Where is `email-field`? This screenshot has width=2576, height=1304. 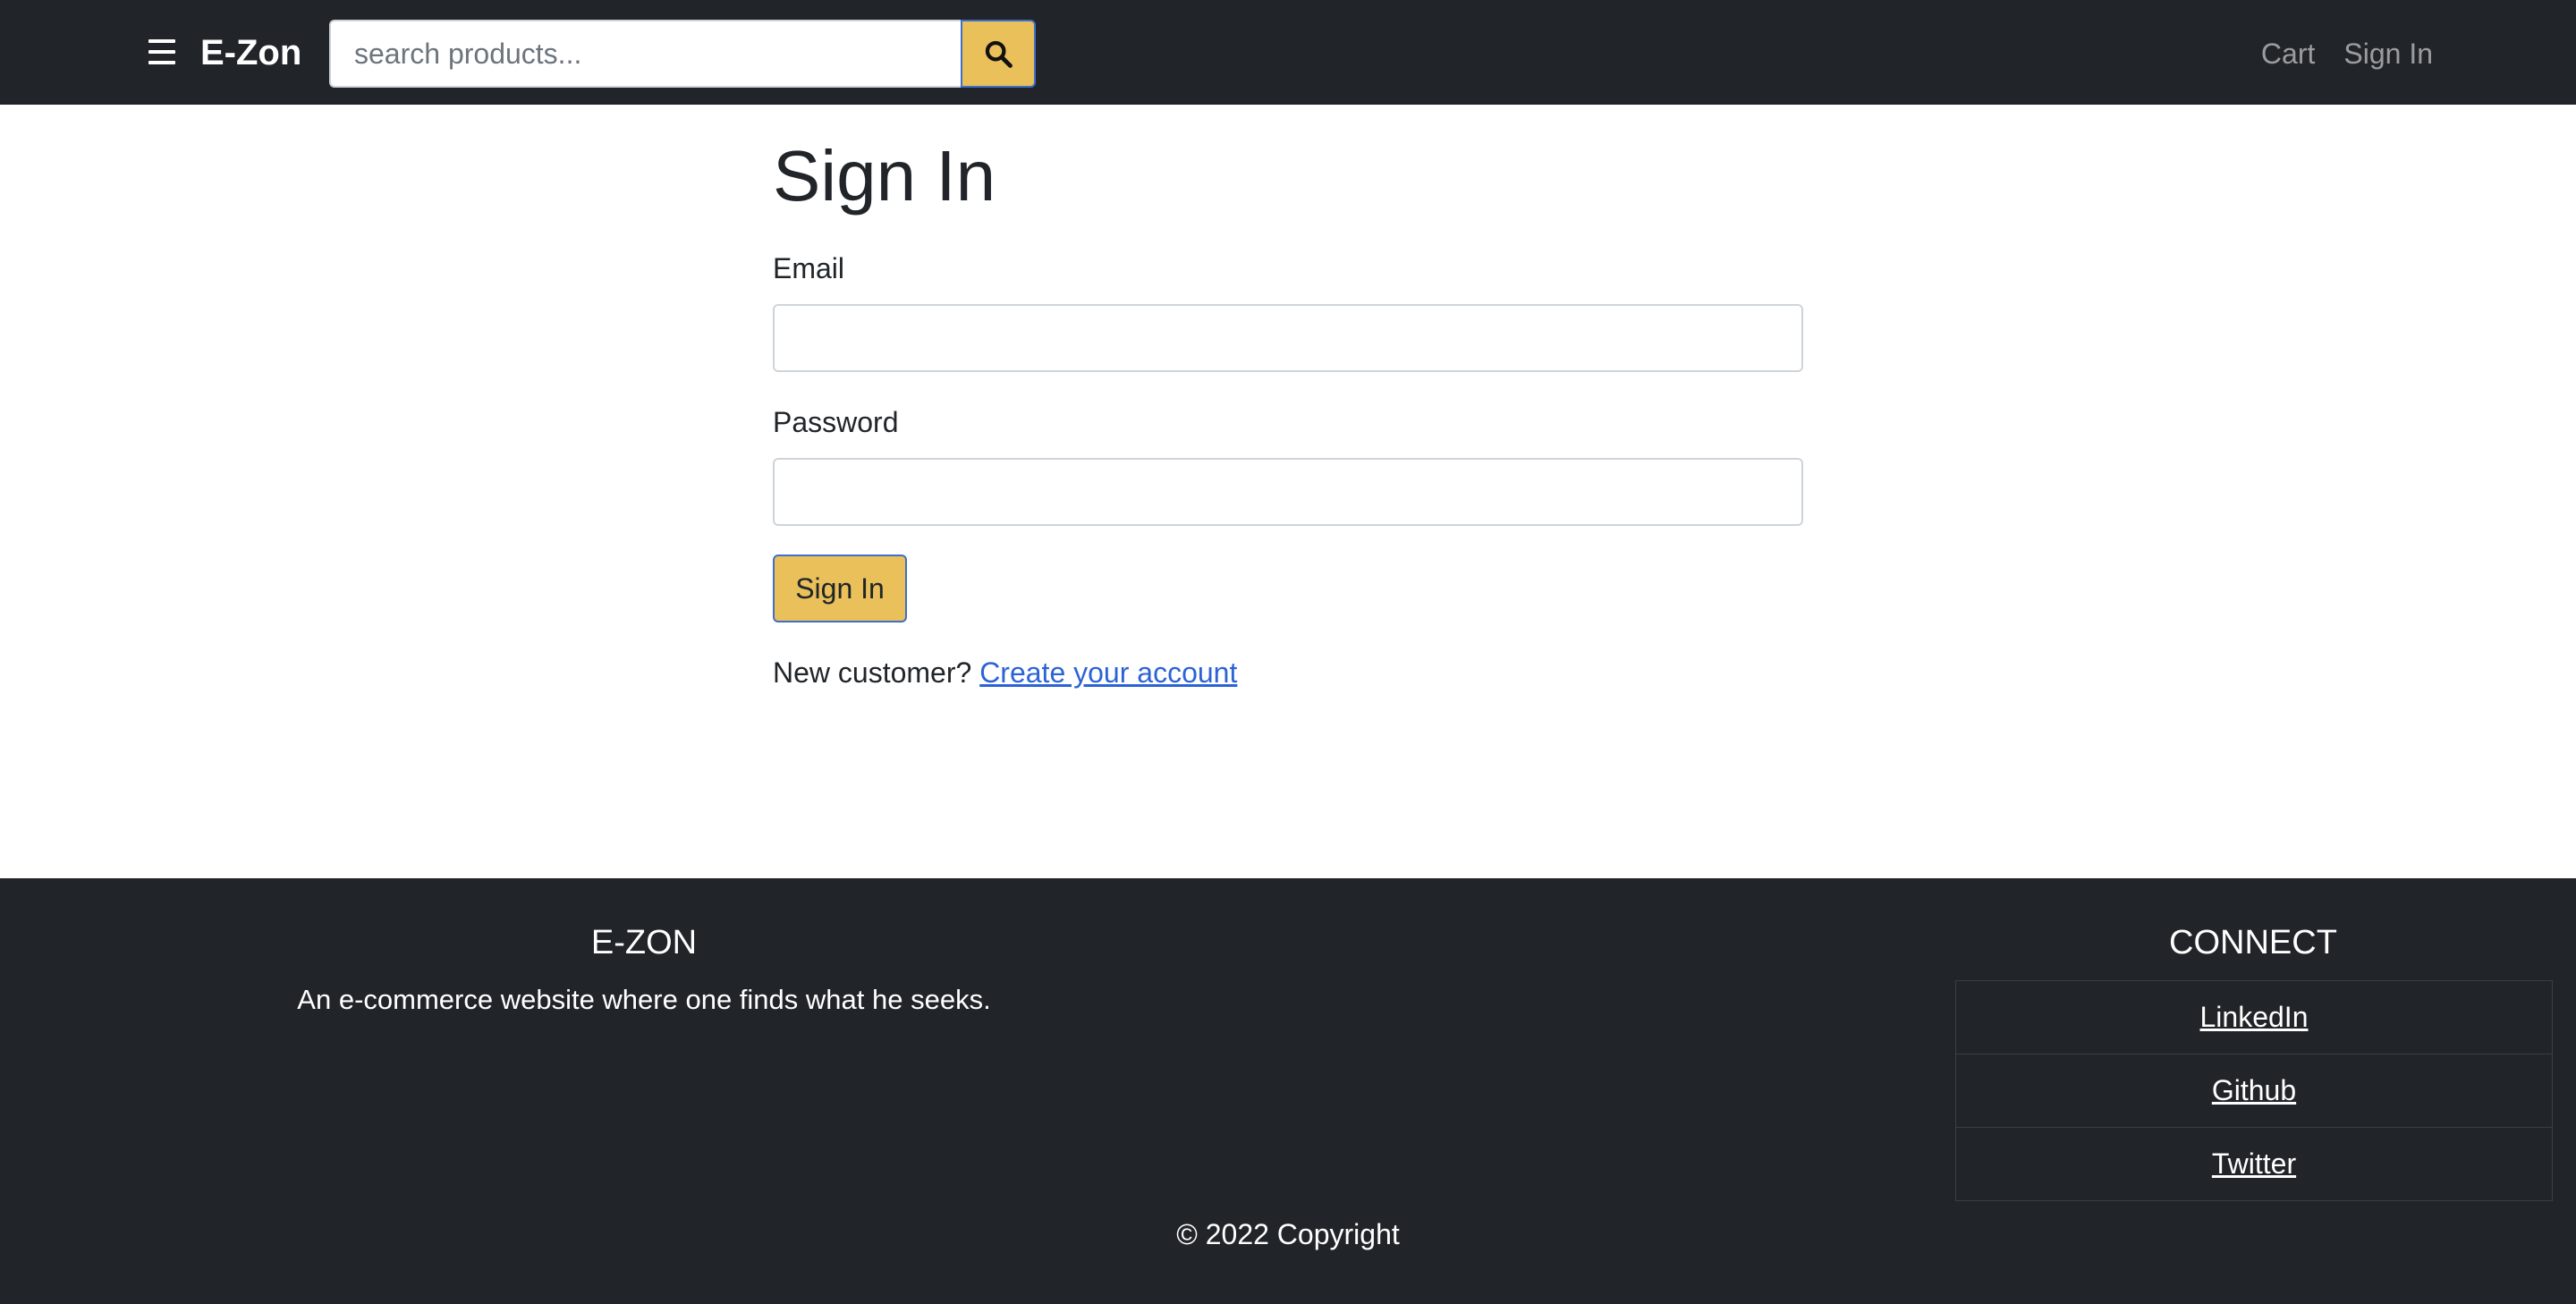
email-field is located at coordinates (1288, 338).